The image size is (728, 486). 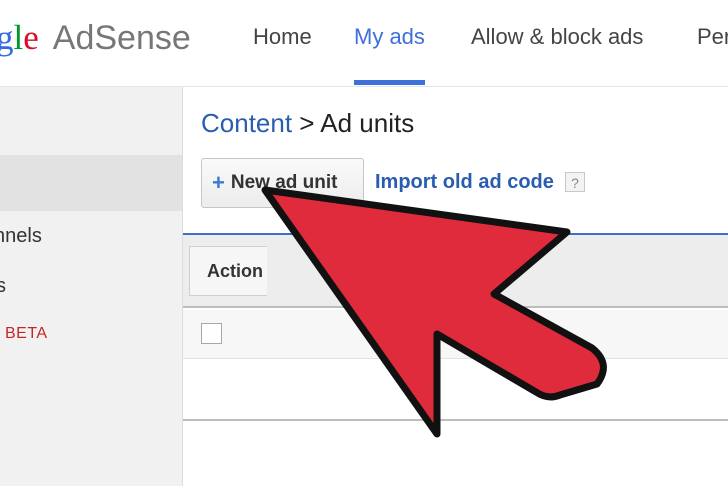 What do you see at coordinates (464, 182) in the screenshot?
I see `import-old-ad-code-link: Import old ad code` at bounding box center [464, 182].